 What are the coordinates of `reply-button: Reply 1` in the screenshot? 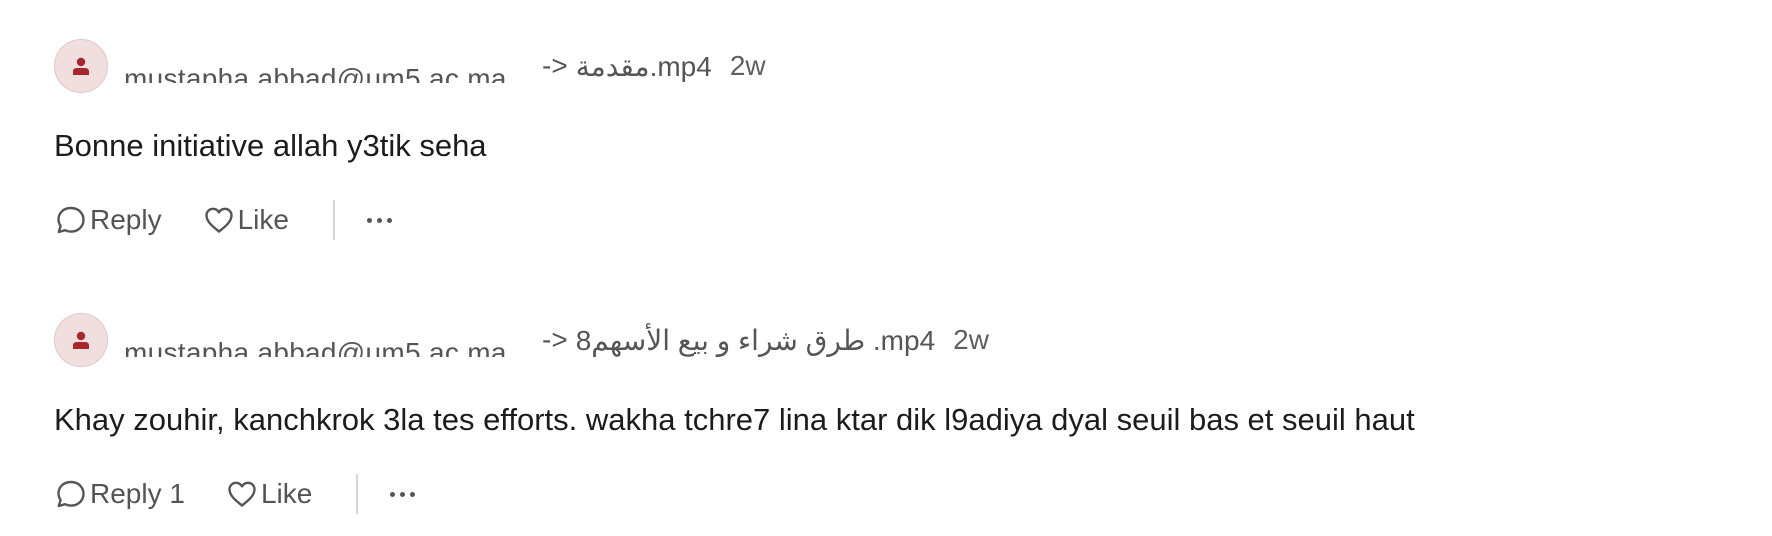 It's located at (119, 494).